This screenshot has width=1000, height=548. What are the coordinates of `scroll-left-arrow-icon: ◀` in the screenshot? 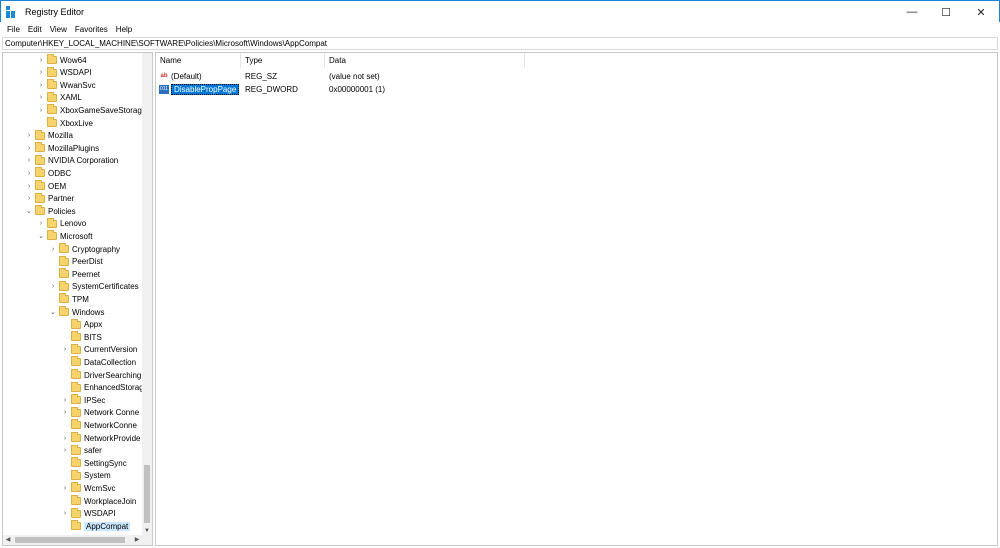 It's located at (8, 540).